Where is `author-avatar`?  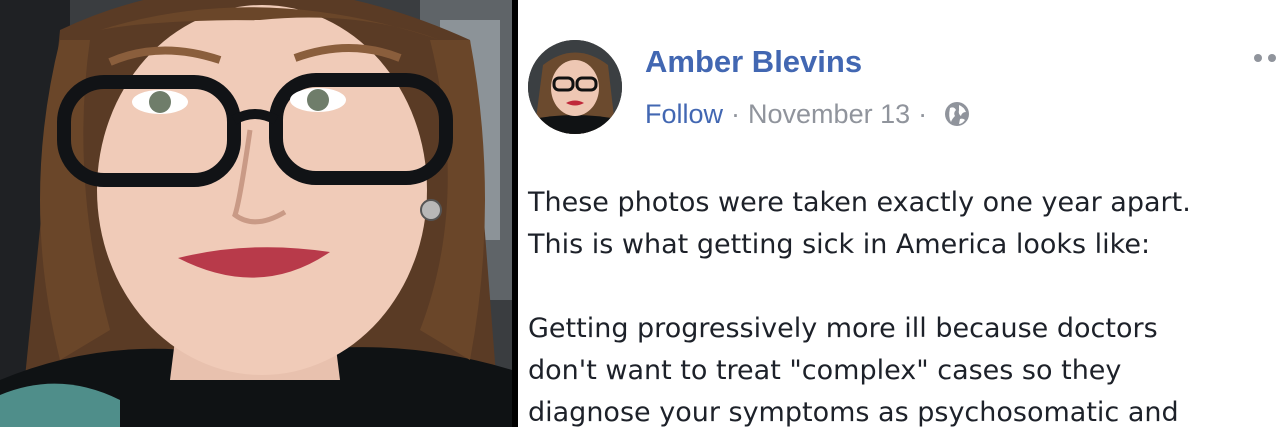
author-avatar is located at coordinates (575, 87).